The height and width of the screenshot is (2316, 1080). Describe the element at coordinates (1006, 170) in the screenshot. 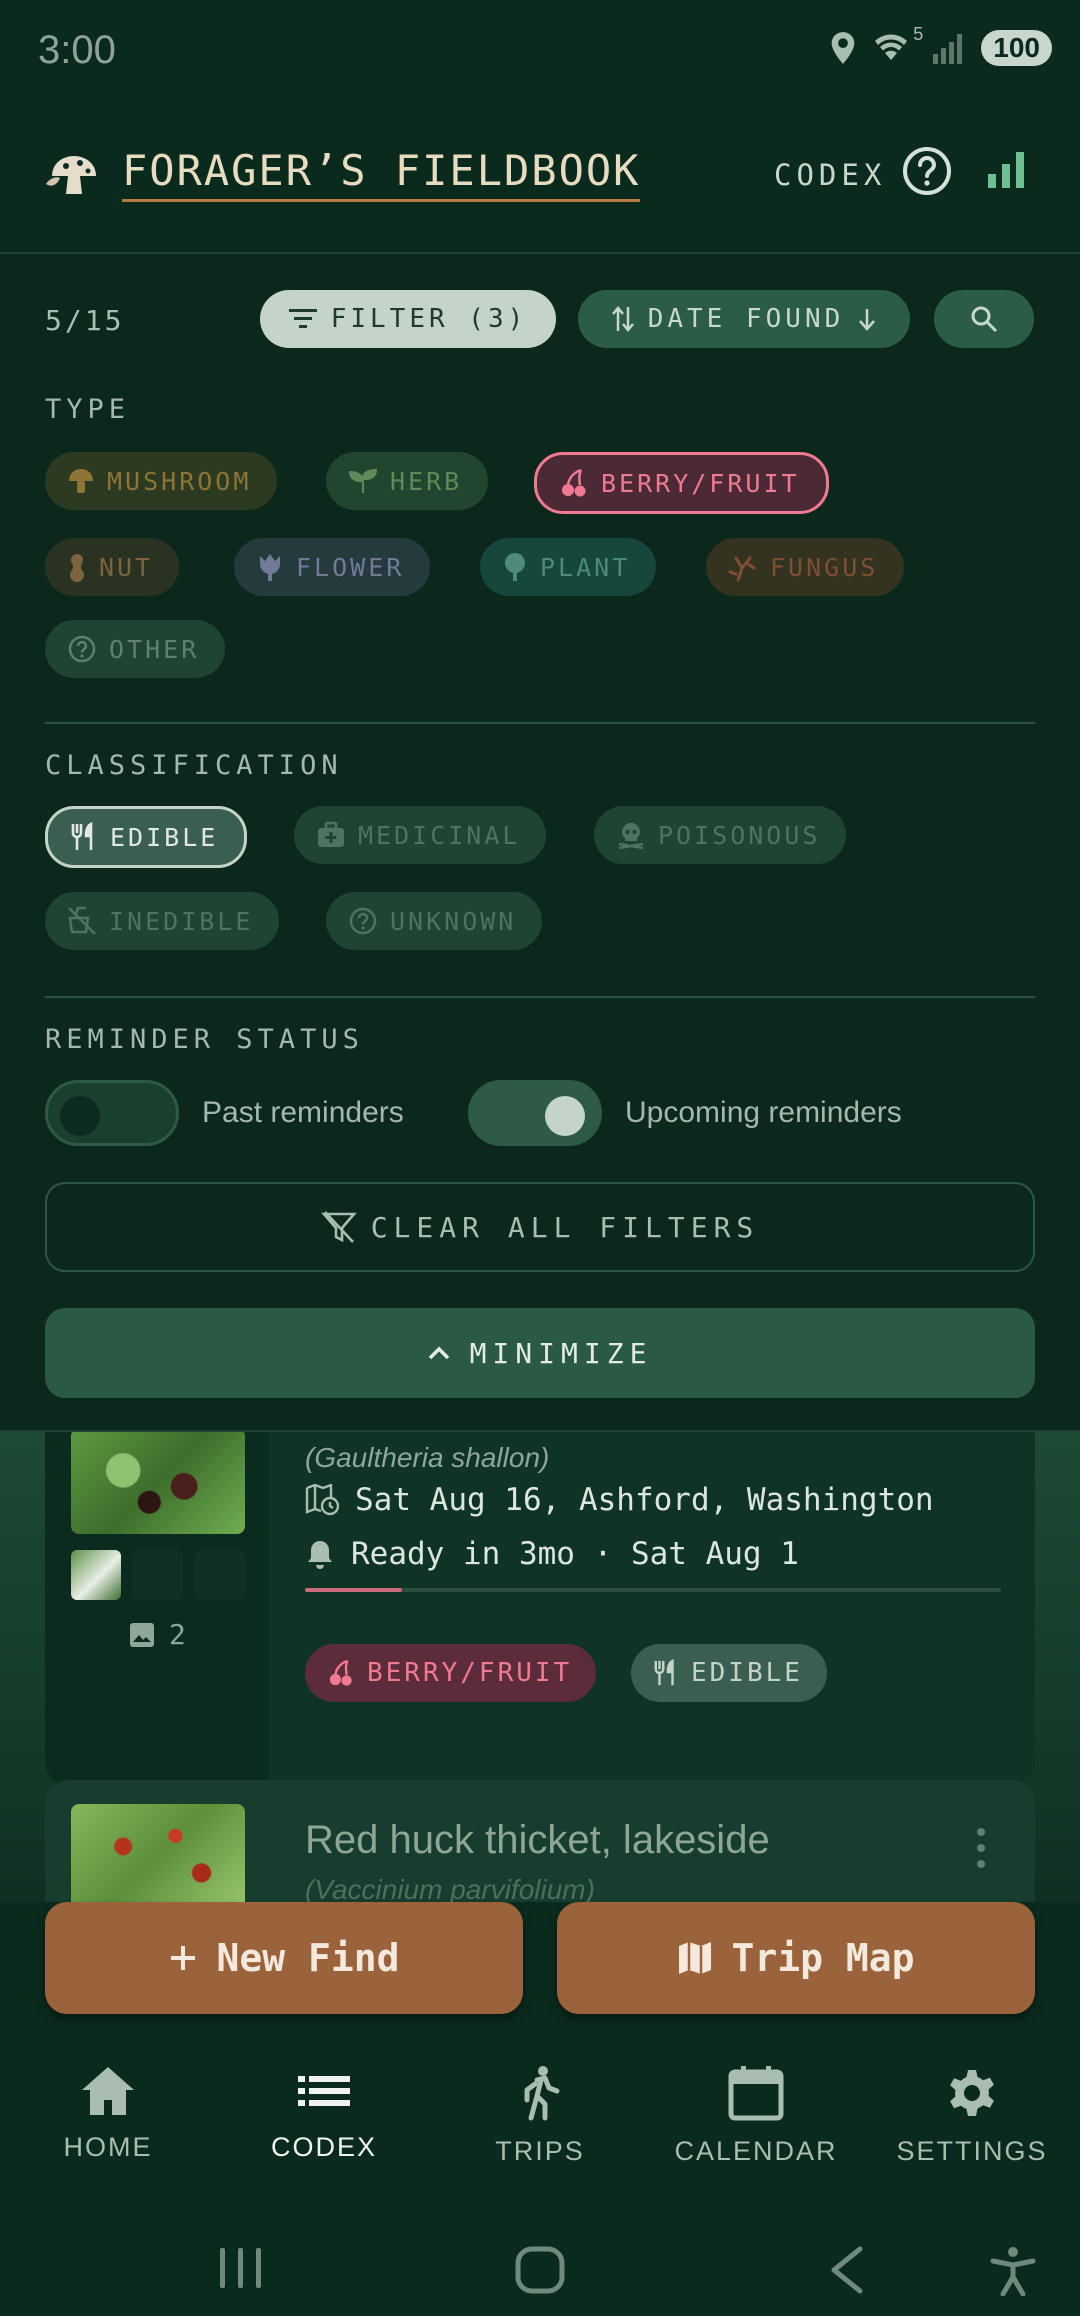

I see `stats-icon` at that location.